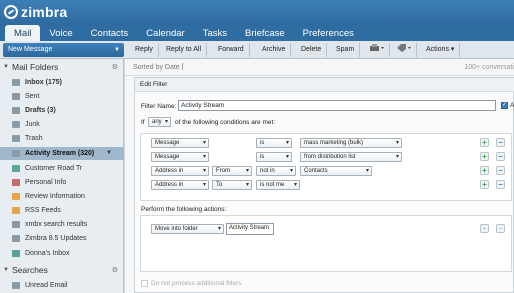  I want to click on archive-button: Archive, so click(274, 50).